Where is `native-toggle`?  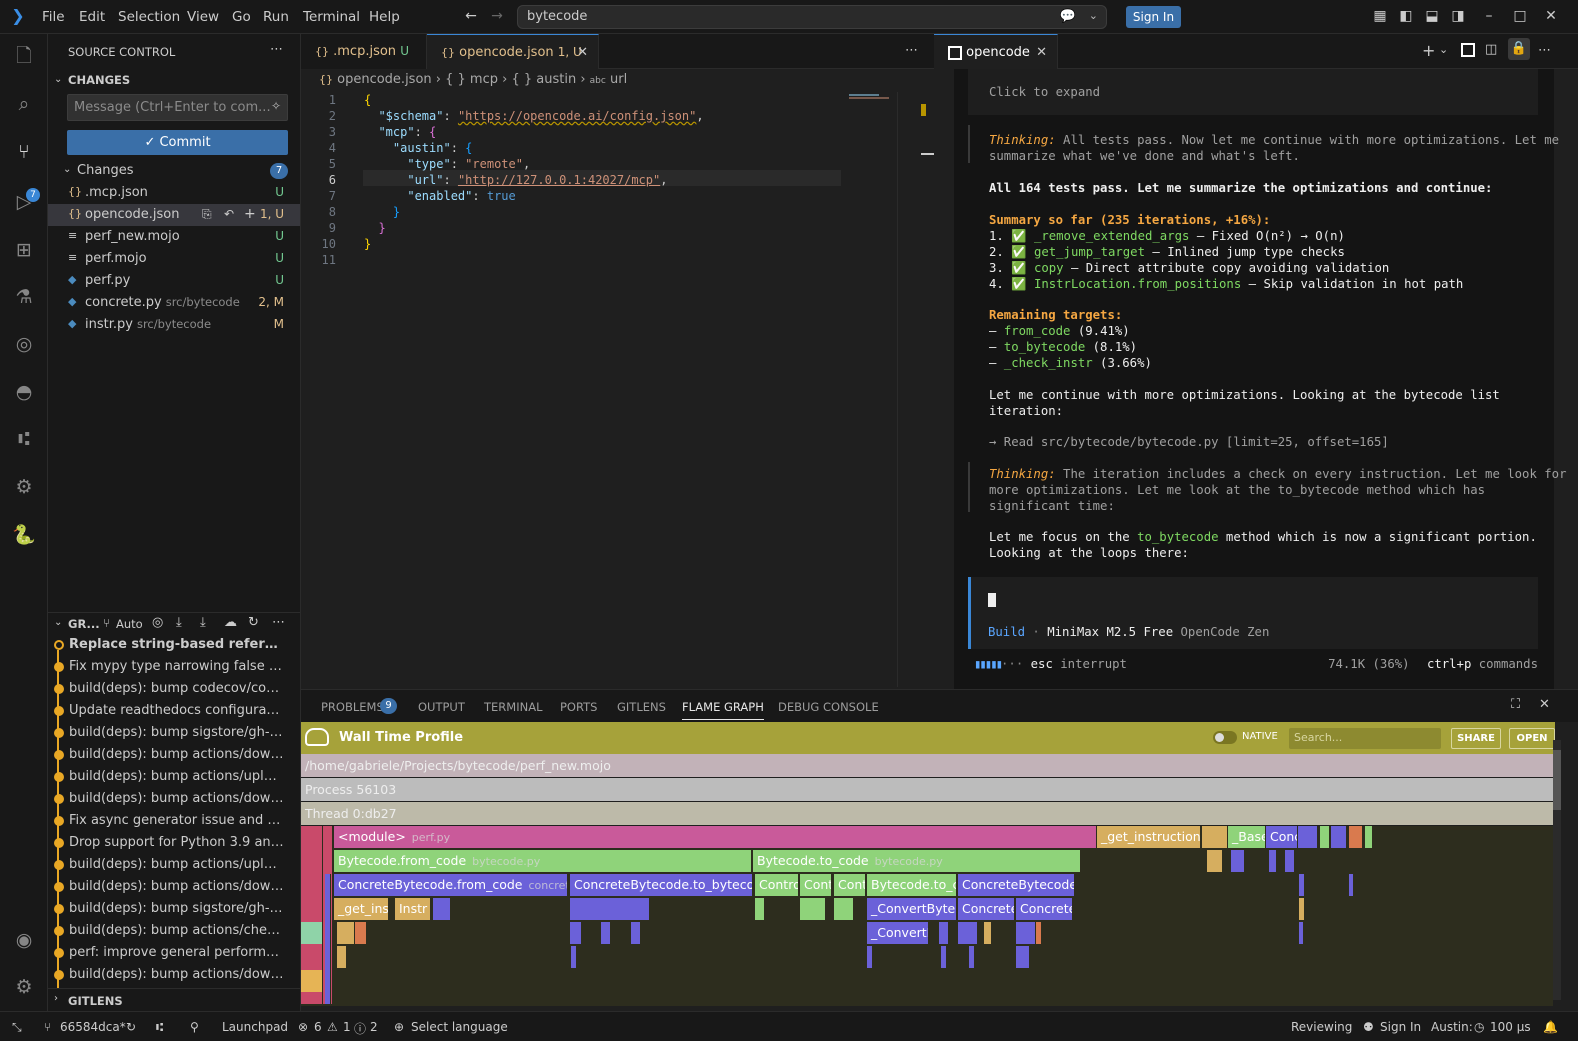 native-toggle is located at coordinates (1225, 737).